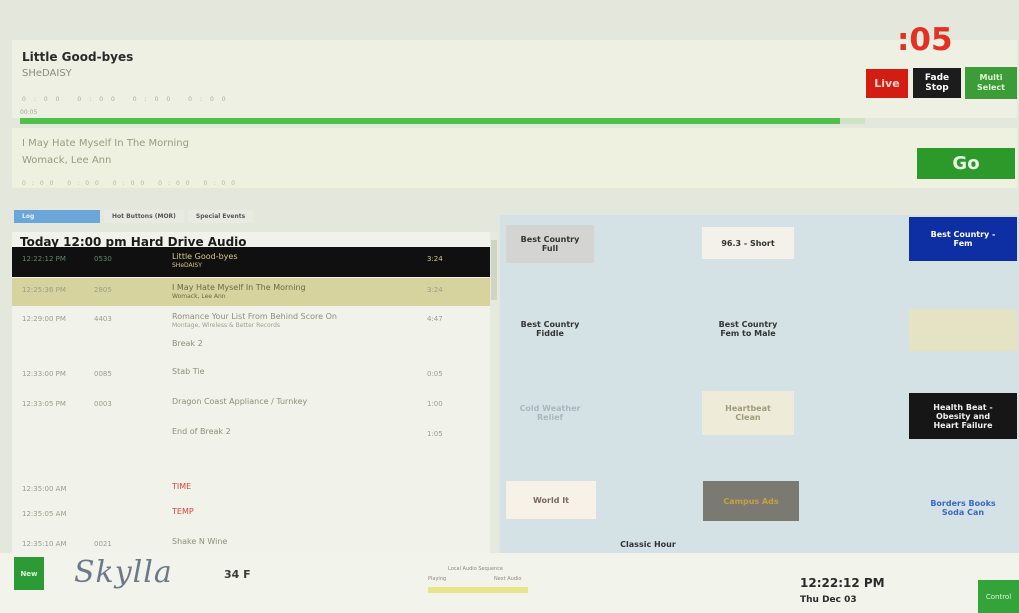  What do you see at coordinates (551, 500) in the screenshot?
I see `hot-button: World It` at bounding box center [551, 500].